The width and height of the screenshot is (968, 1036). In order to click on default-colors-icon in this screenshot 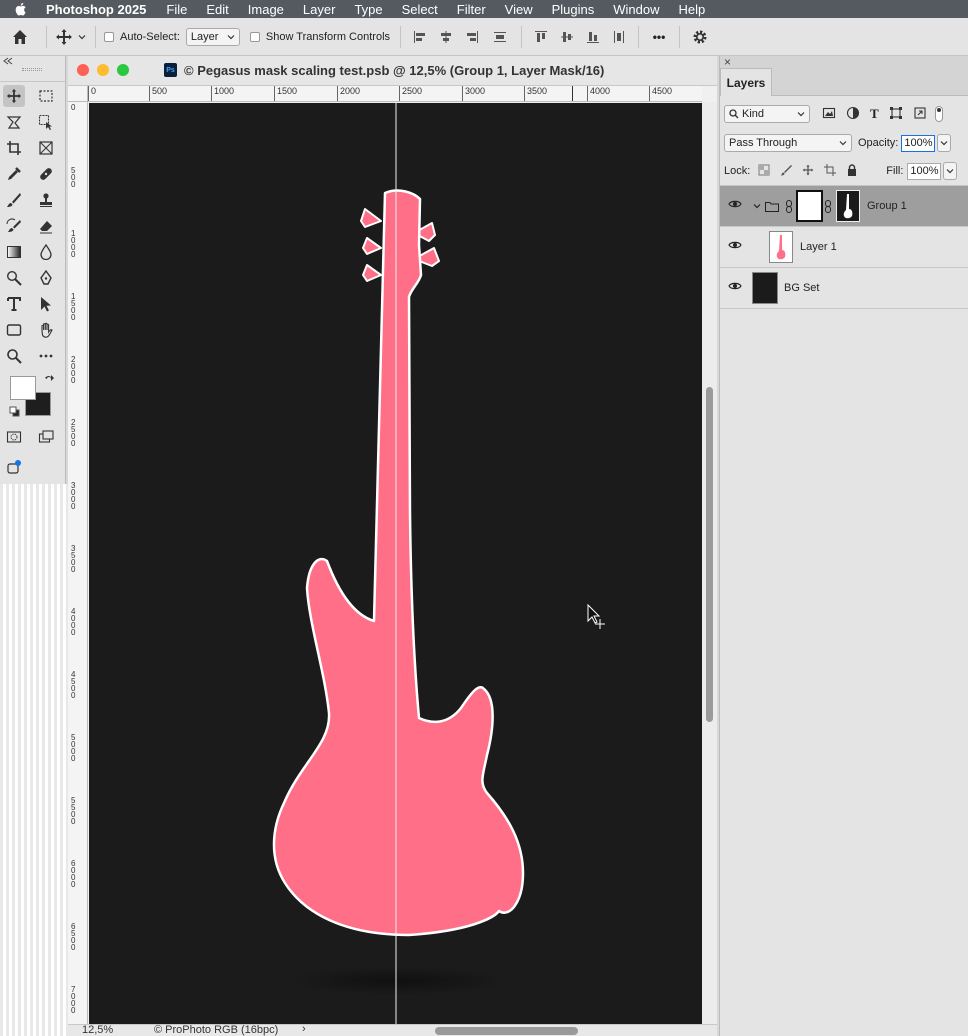, I will do `click(15, 413)`.